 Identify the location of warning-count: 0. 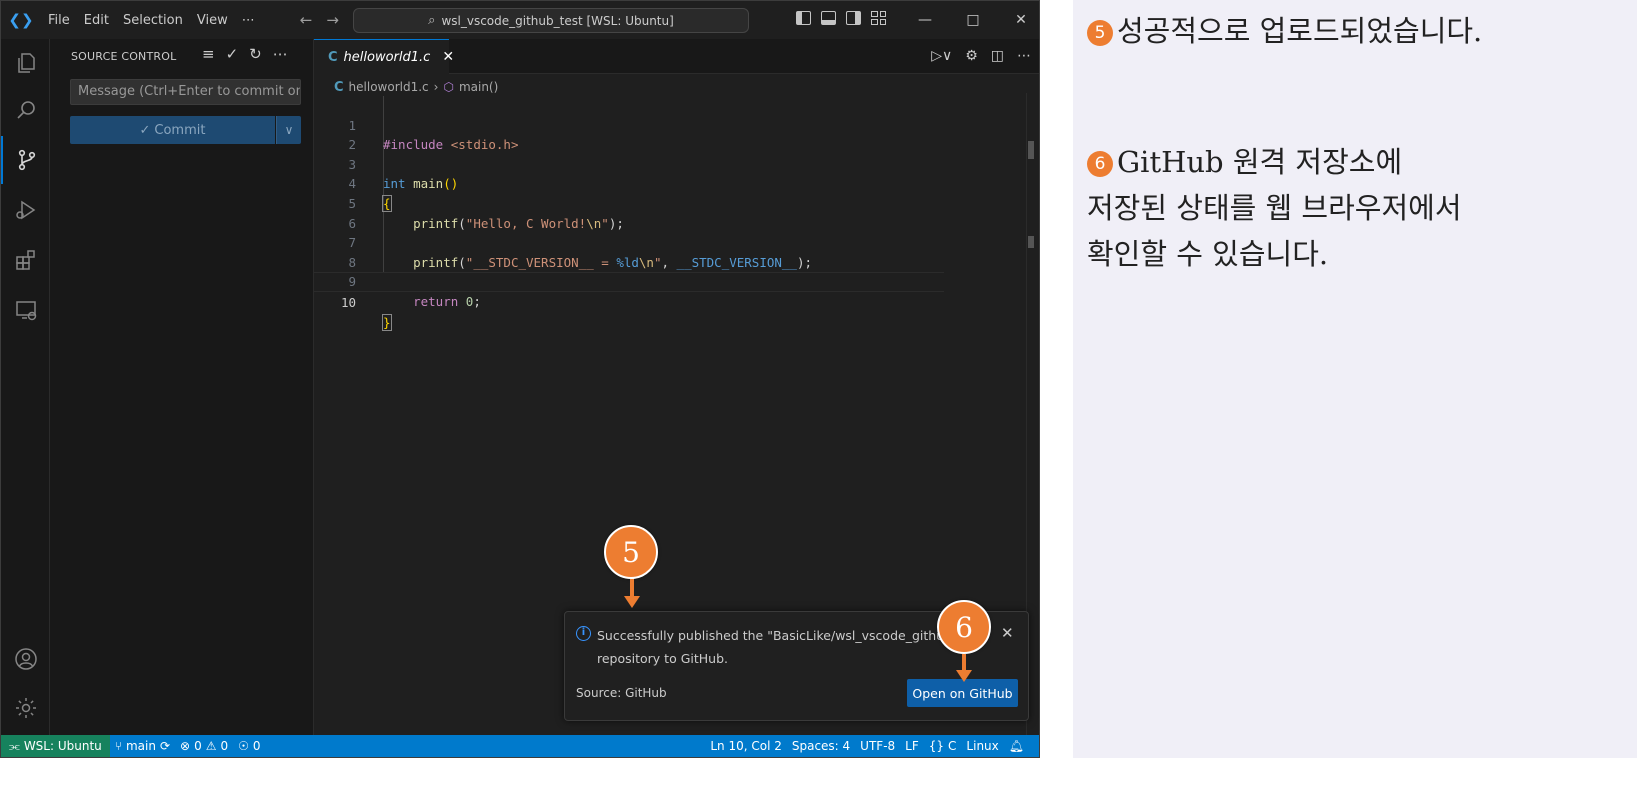
(224, 746).